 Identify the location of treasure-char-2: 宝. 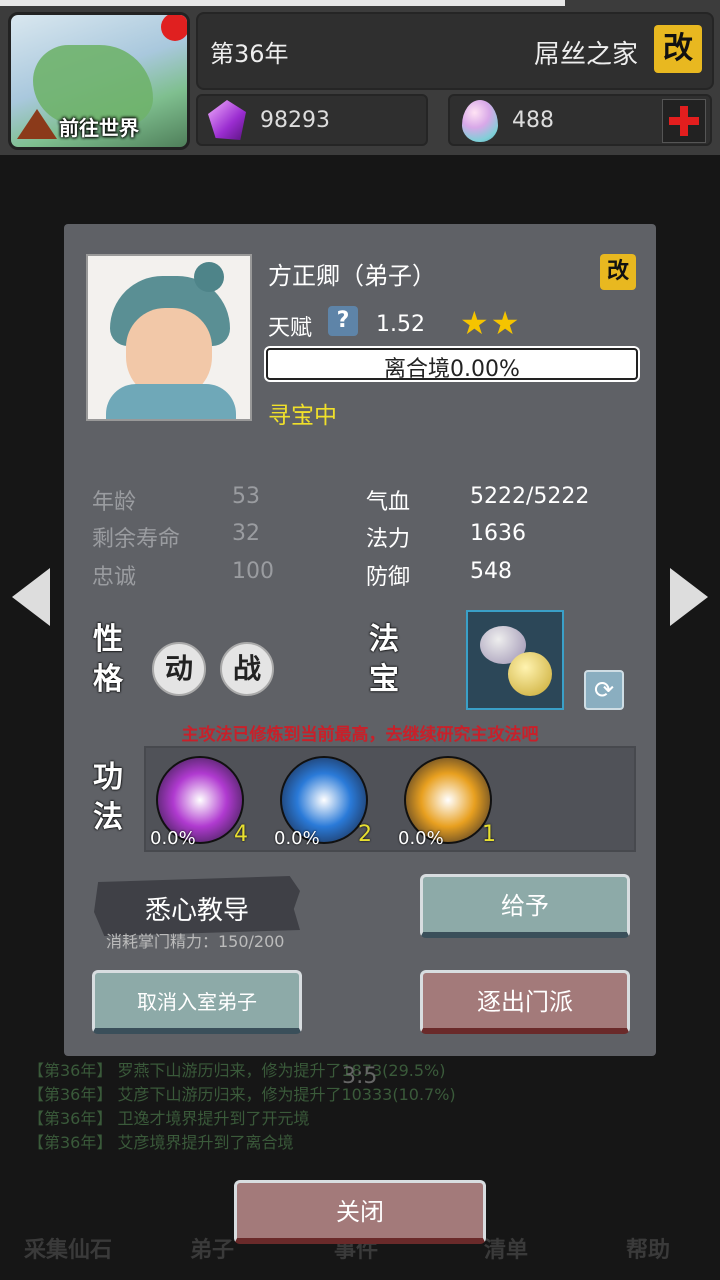
(384, 679).